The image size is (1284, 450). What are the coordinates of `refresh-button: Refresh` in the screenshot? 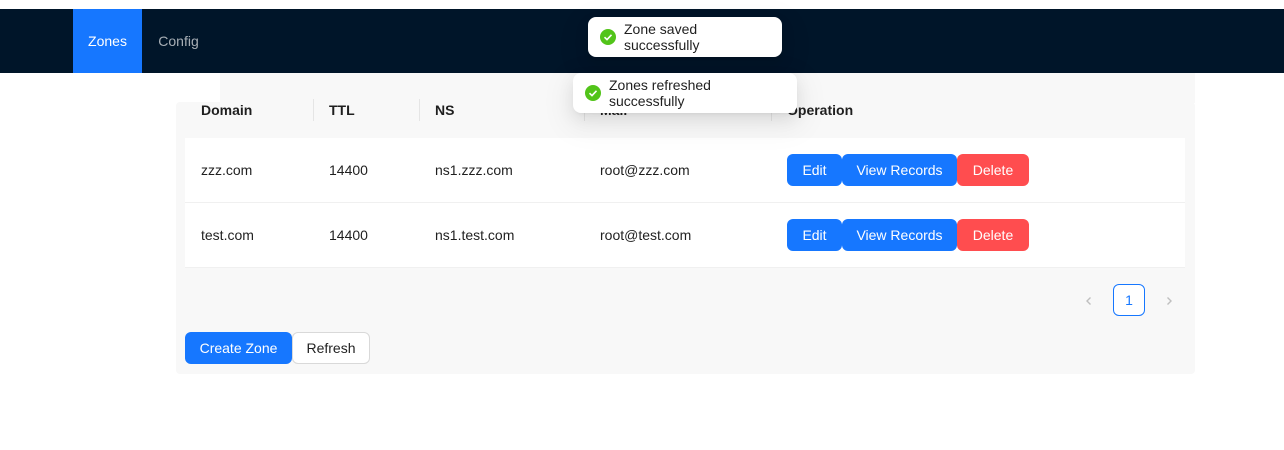 It's located at (331, 348).